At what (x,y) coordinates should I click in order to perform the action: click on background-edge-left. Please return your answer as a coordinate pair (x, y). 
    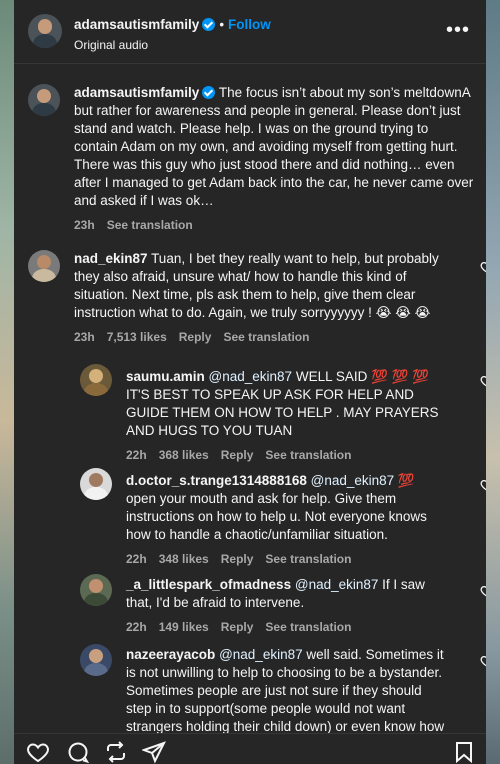
    Looking at the image, I should click on (7, 382).